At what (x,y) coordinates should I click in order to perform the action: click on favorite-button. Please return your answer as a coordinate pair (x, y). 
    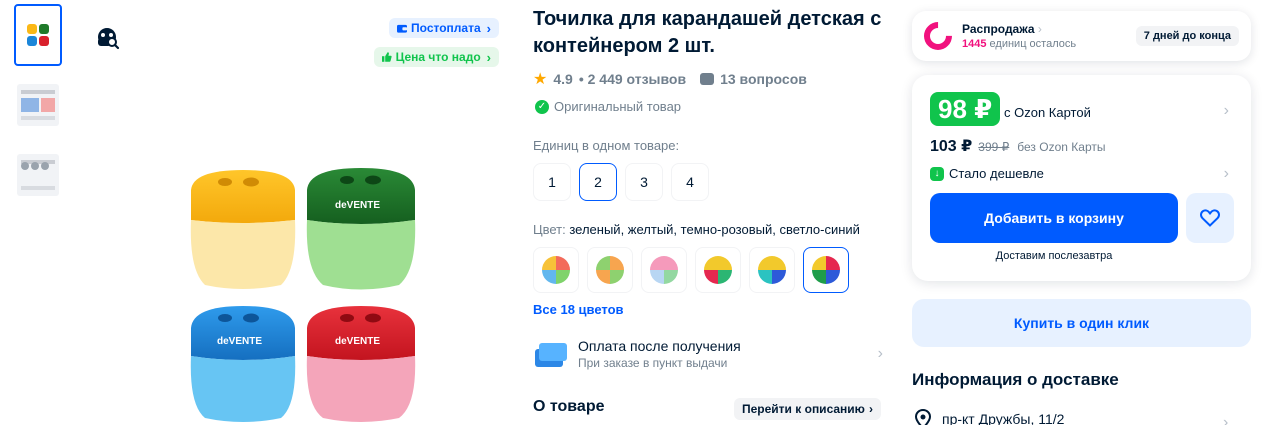
    Looking at the image, I should click on (1210, 218).